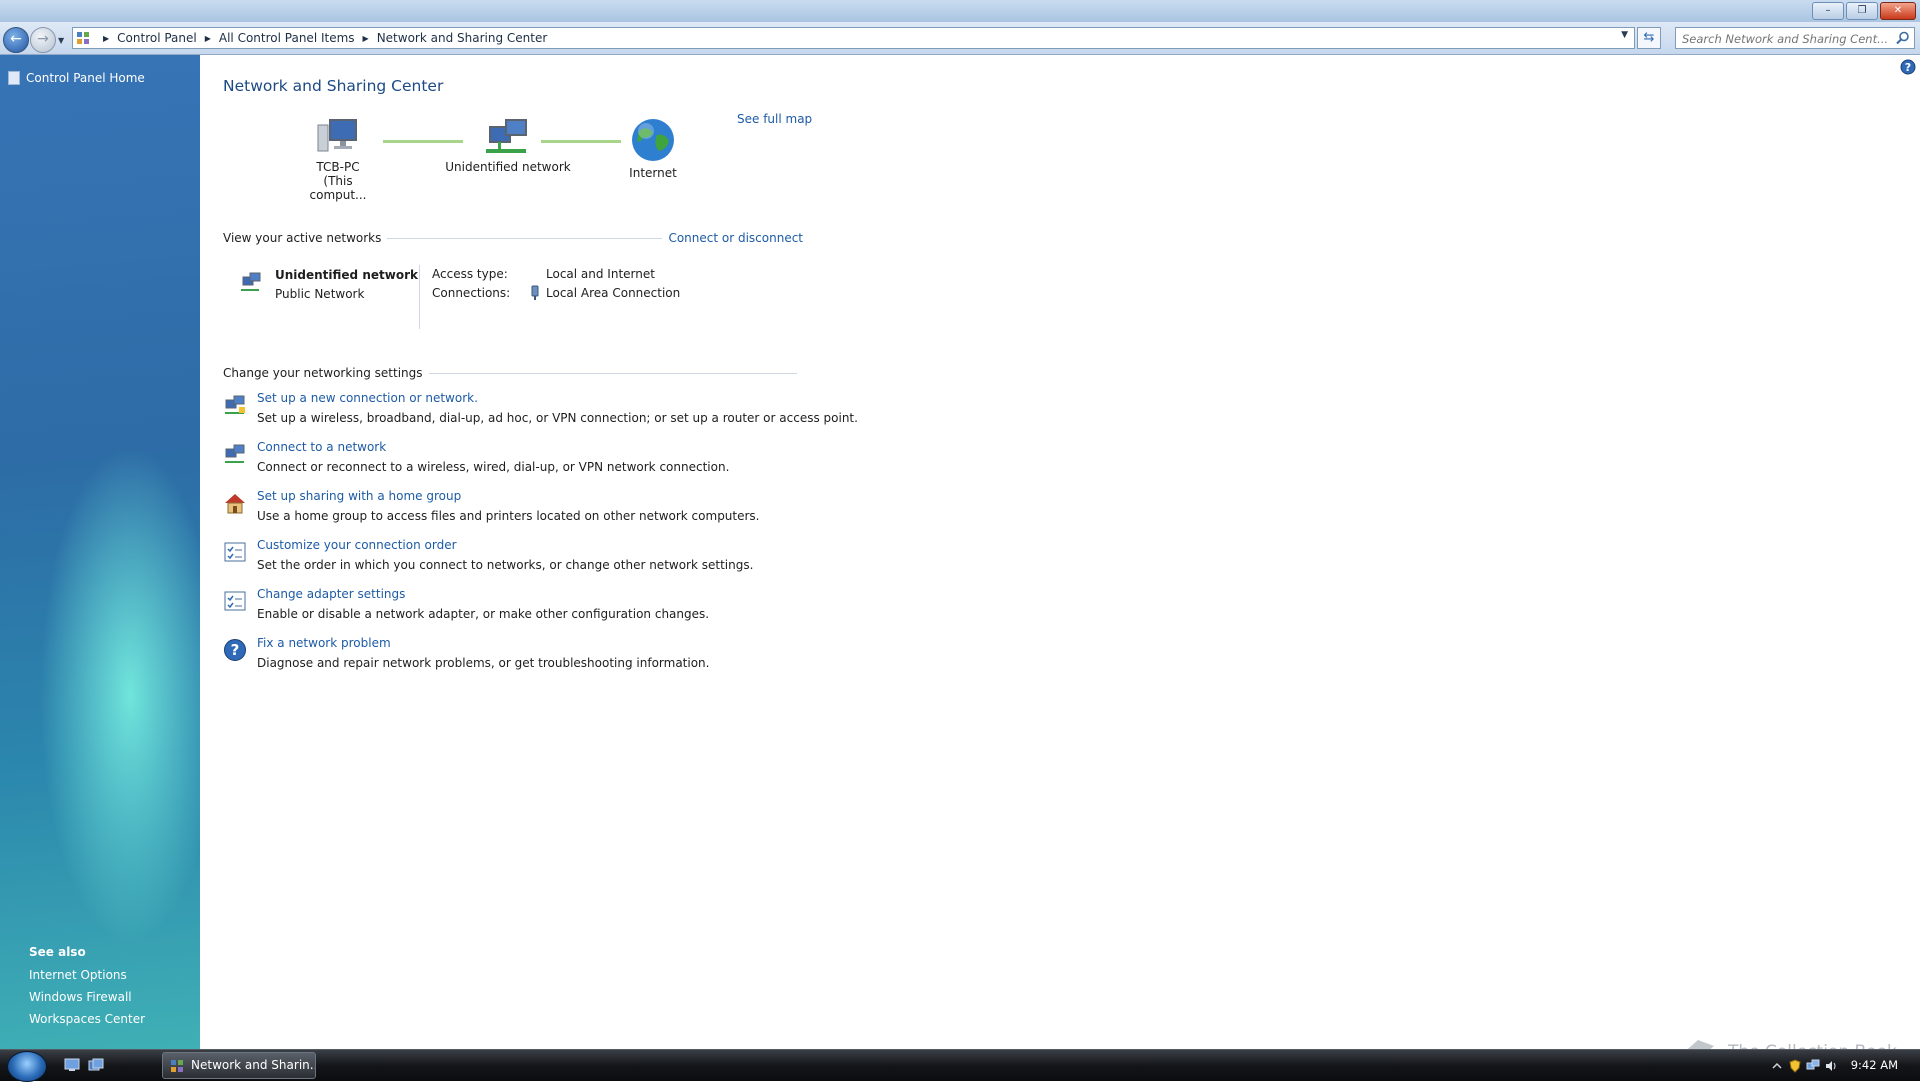 This screenshot has width=1920, height=1082. Describe the element at coordinates (1845, 1065) in the screenshot. I see `system-tray: 9:42 AM` at that location.